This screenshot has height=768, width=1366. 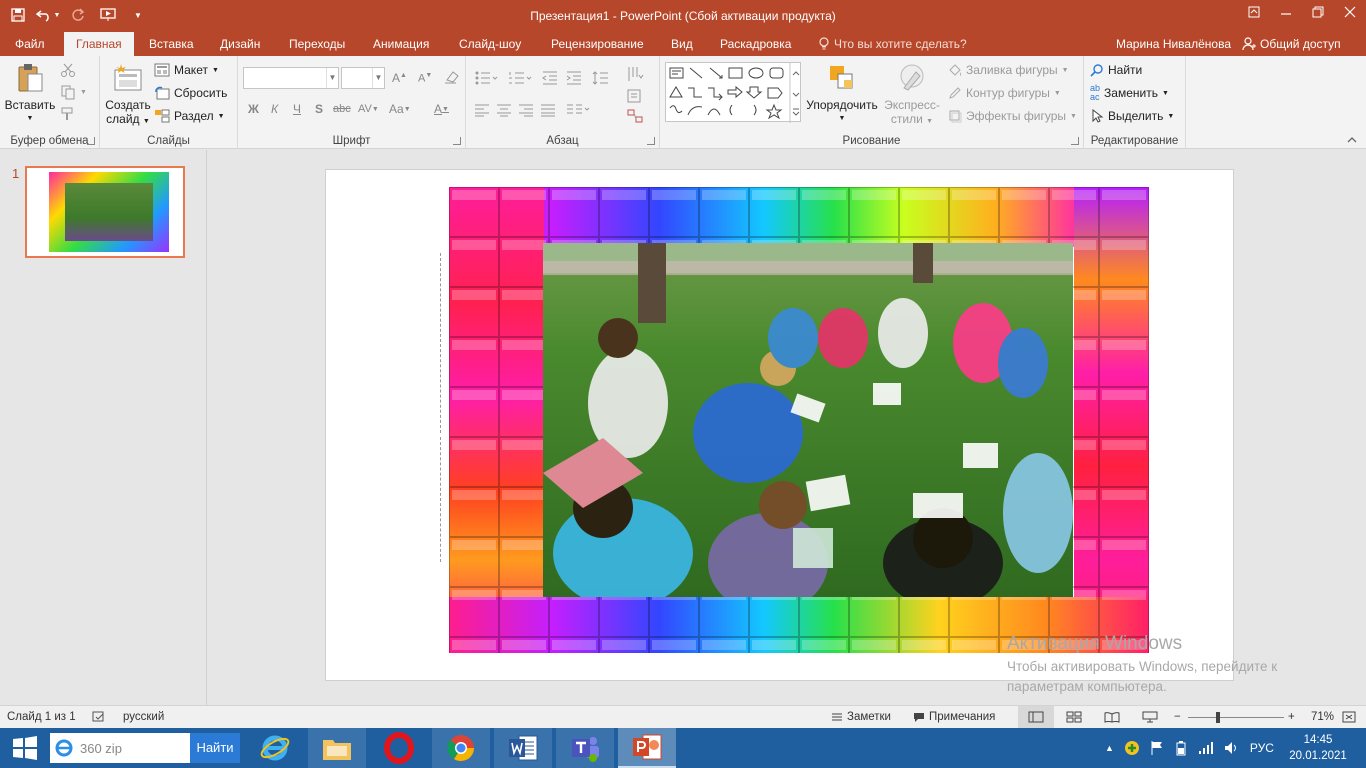 I want to click on underline-button: Ч, so click(x=297, y=109).